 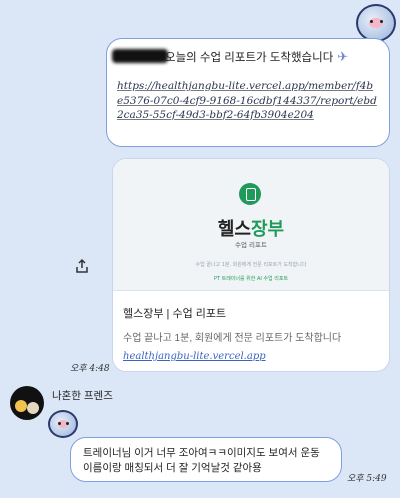 I want to click on sender-name: 나혼한 프렌즈, so click(x=82, y=396).